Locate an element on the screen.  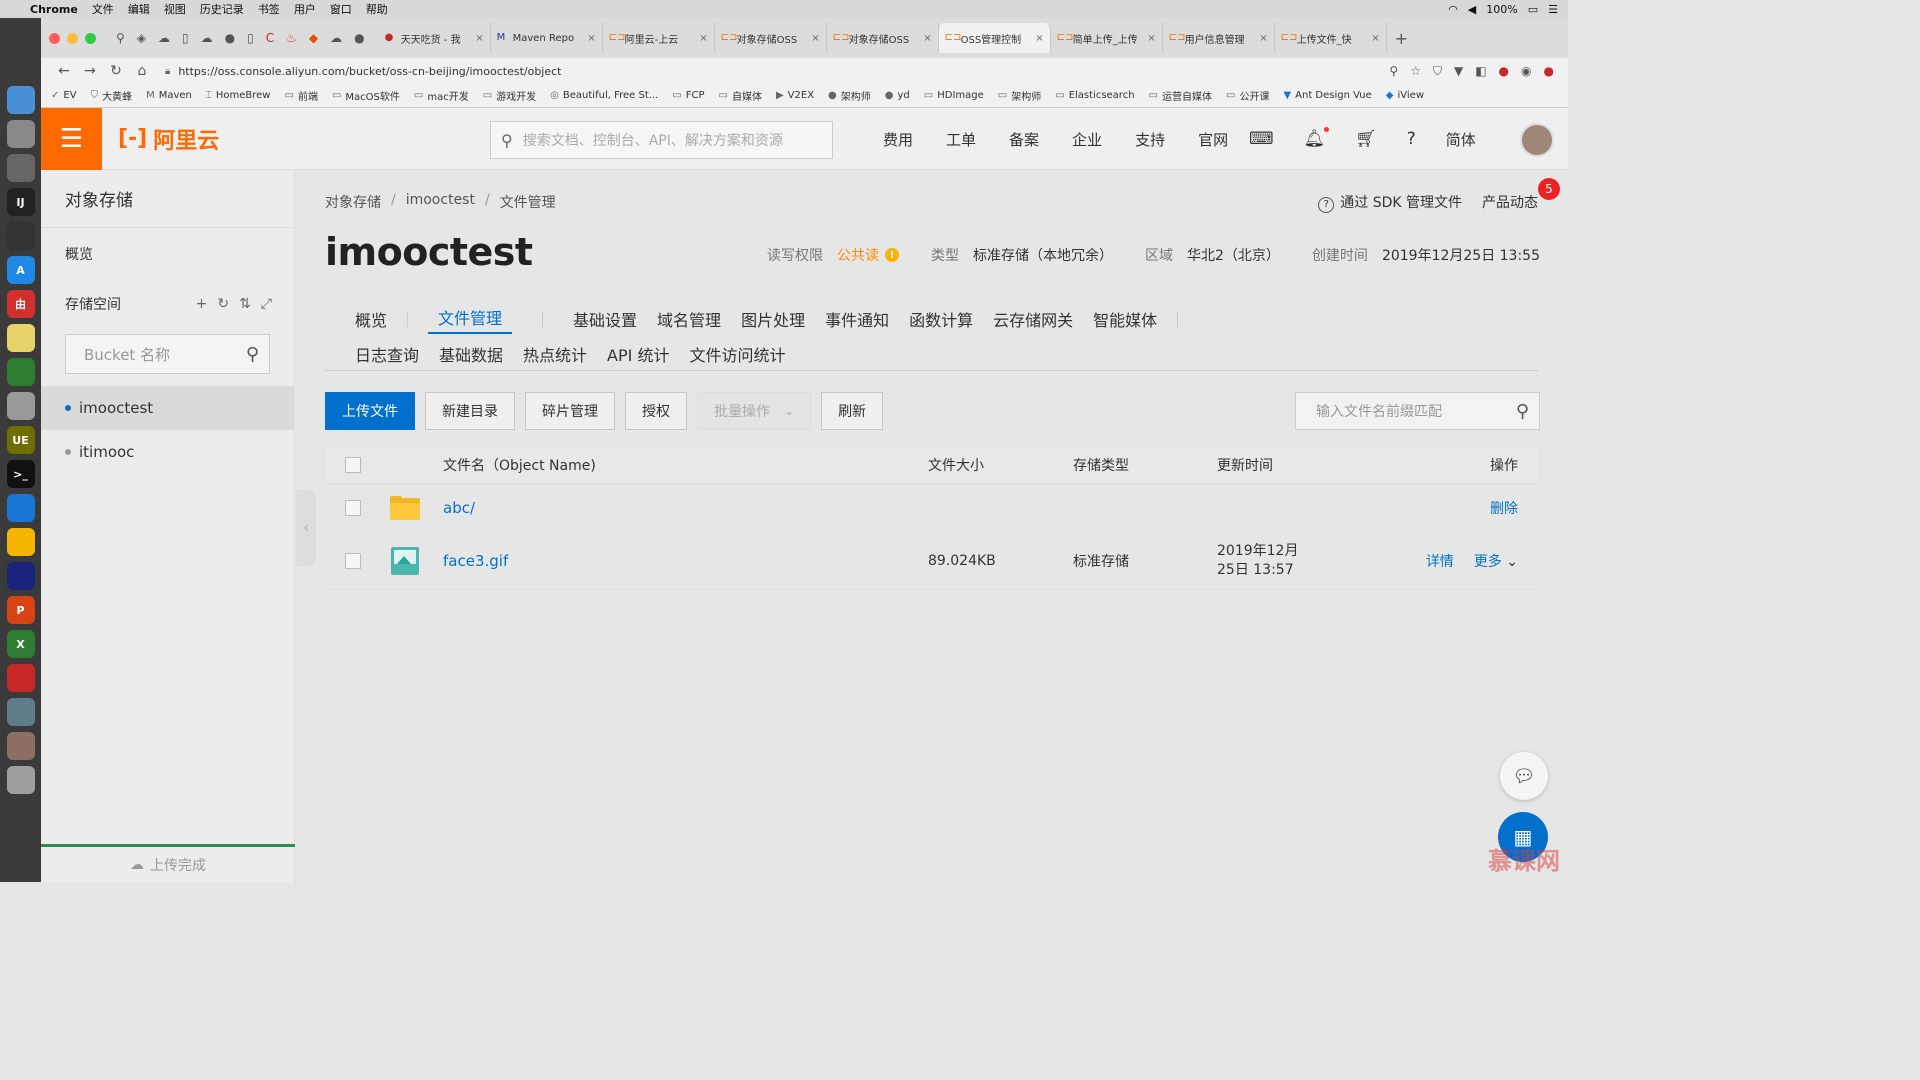
tab-function-compute: 函数计算 is located at coordinates (941, 319).